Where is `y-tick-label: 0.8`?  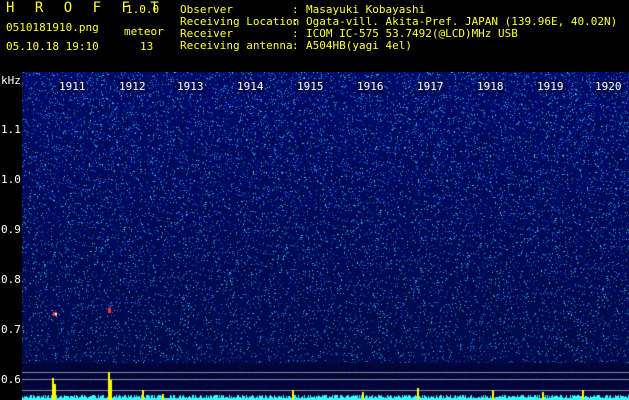
y-tick-label: 0.8 is located at coordinates (11, 279).